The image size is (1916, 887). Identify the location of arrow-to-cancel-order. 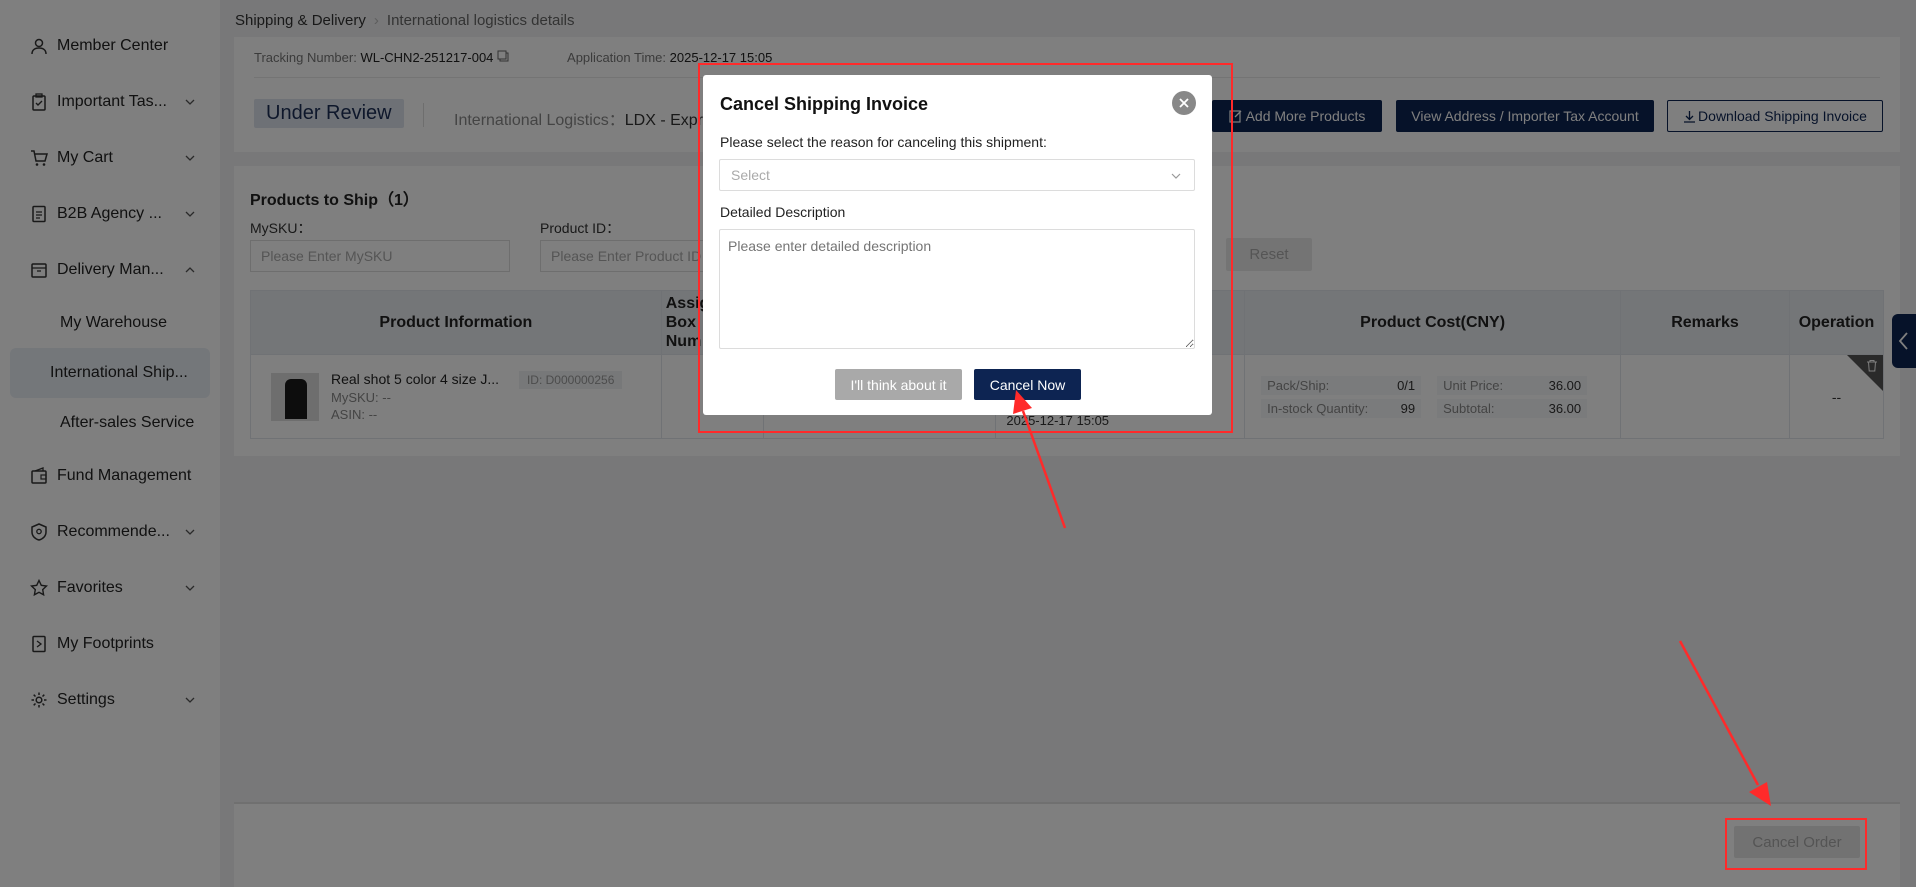
(1719, 713).